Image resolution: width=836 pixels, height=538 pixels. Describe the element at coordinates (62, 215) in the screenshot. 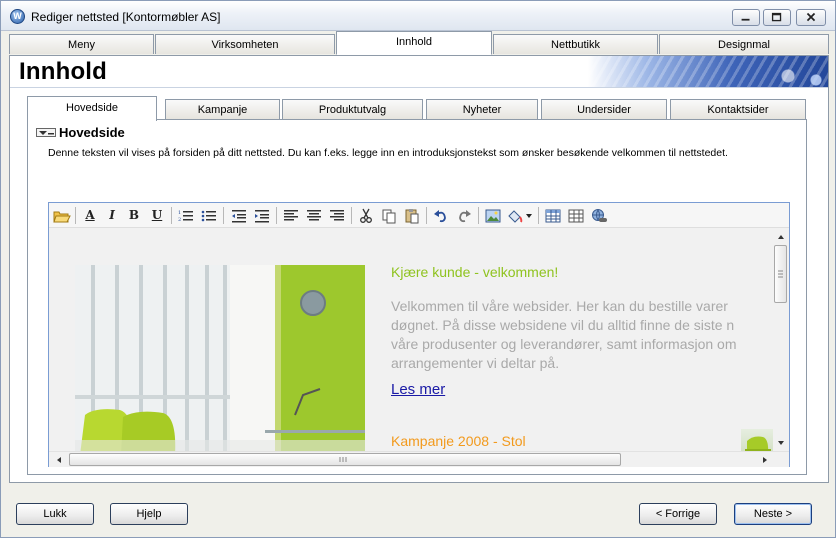

I see `open-icon` at that location.